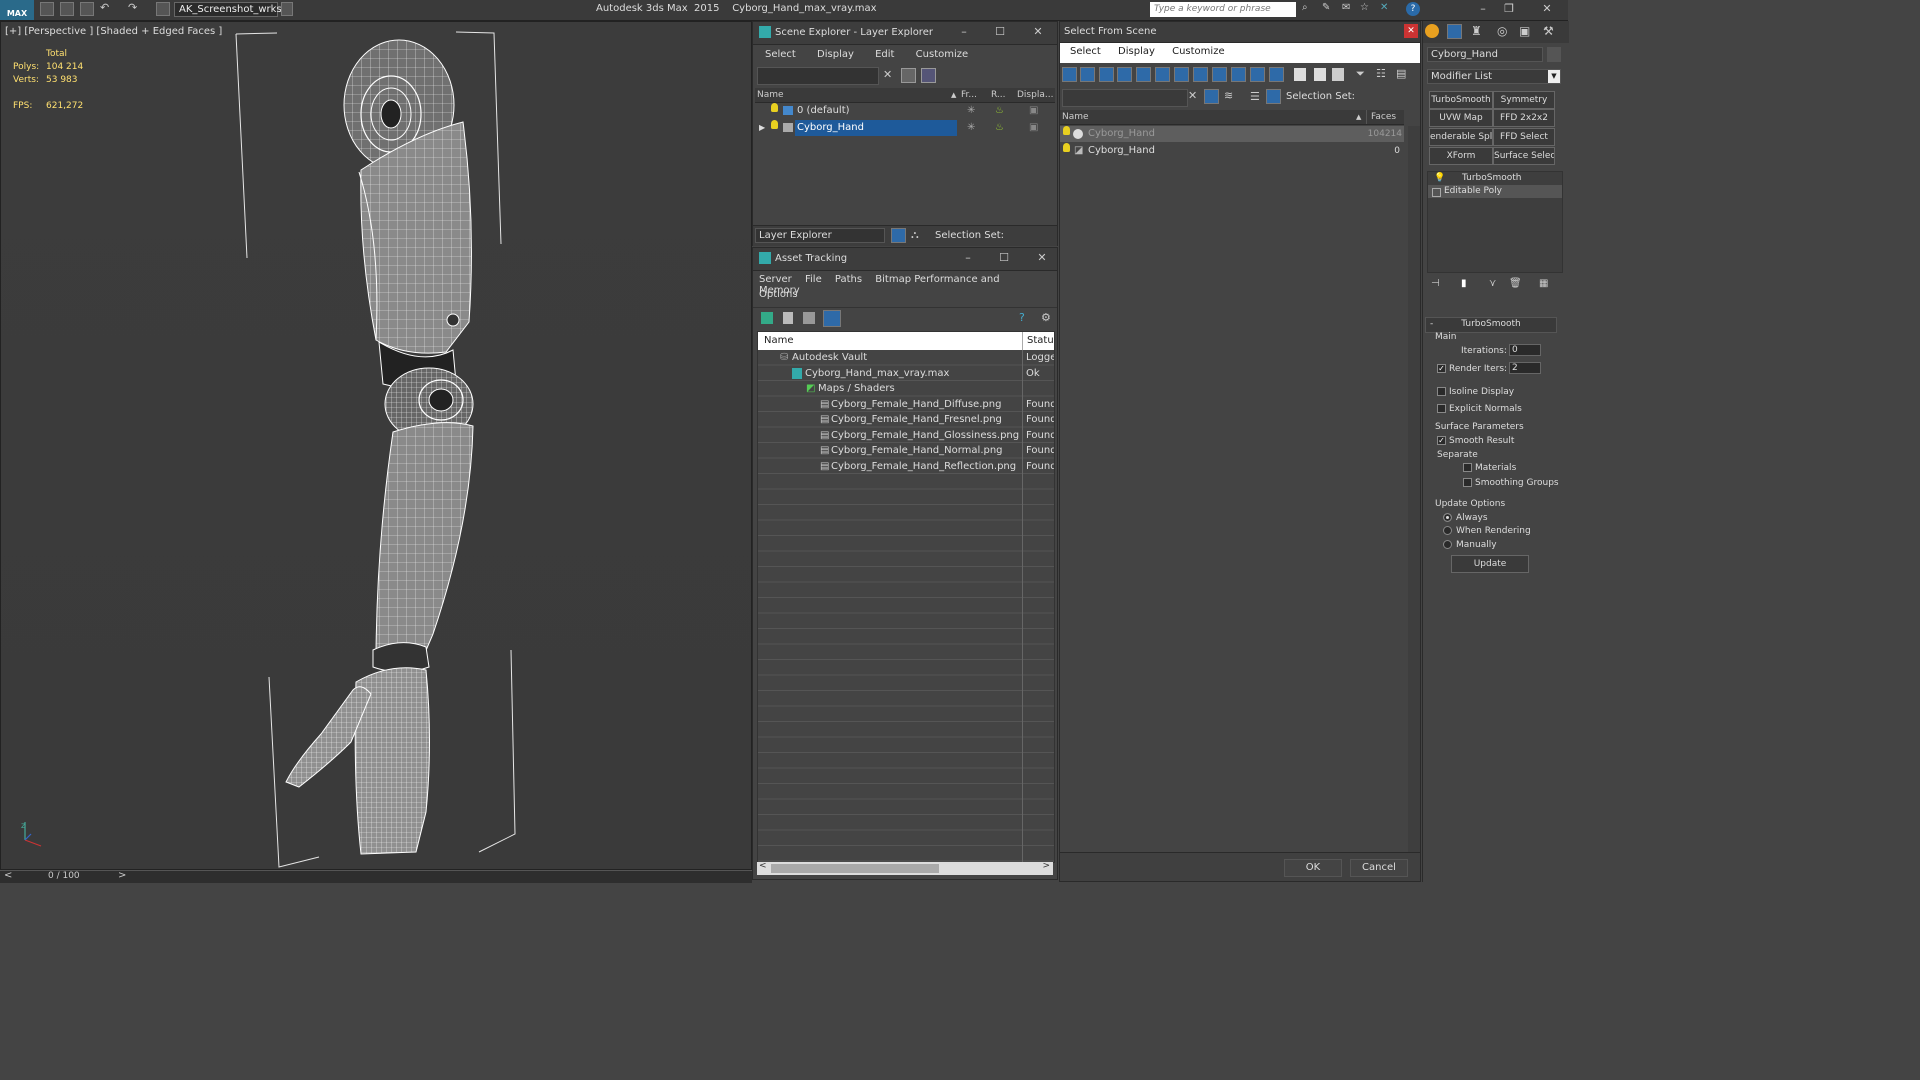 Image resolution: width=1920 pixels, height=1080 pixels. I want to click on se-clear-search-icon: ✕, so click(887, 74).